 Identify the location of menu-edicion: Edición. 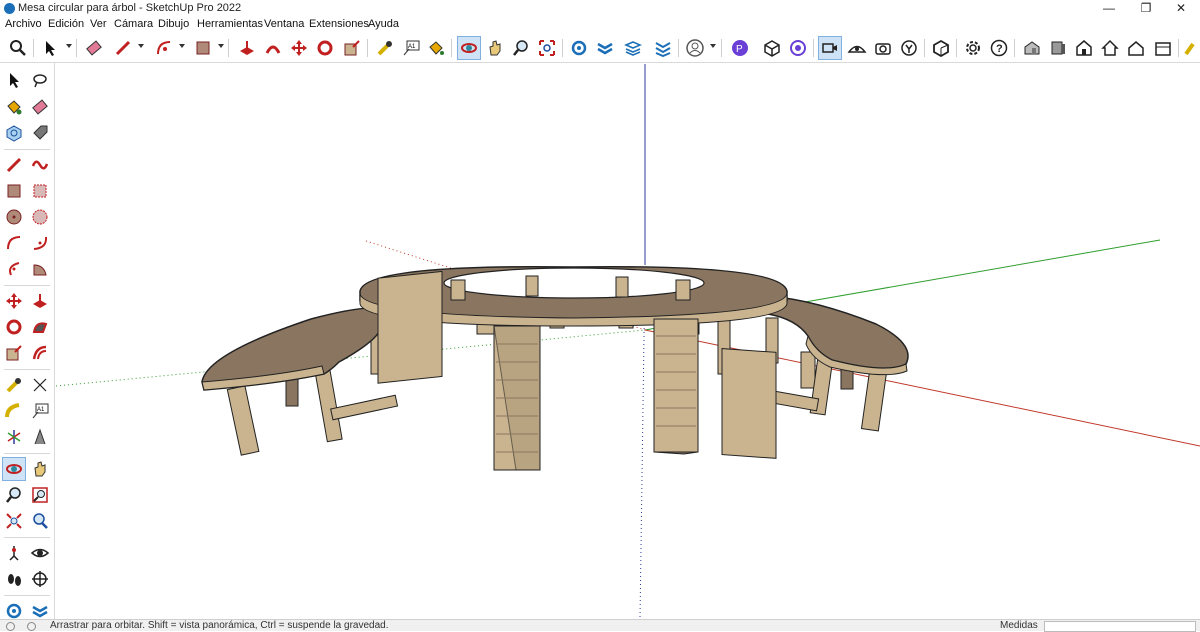
(66, 24).